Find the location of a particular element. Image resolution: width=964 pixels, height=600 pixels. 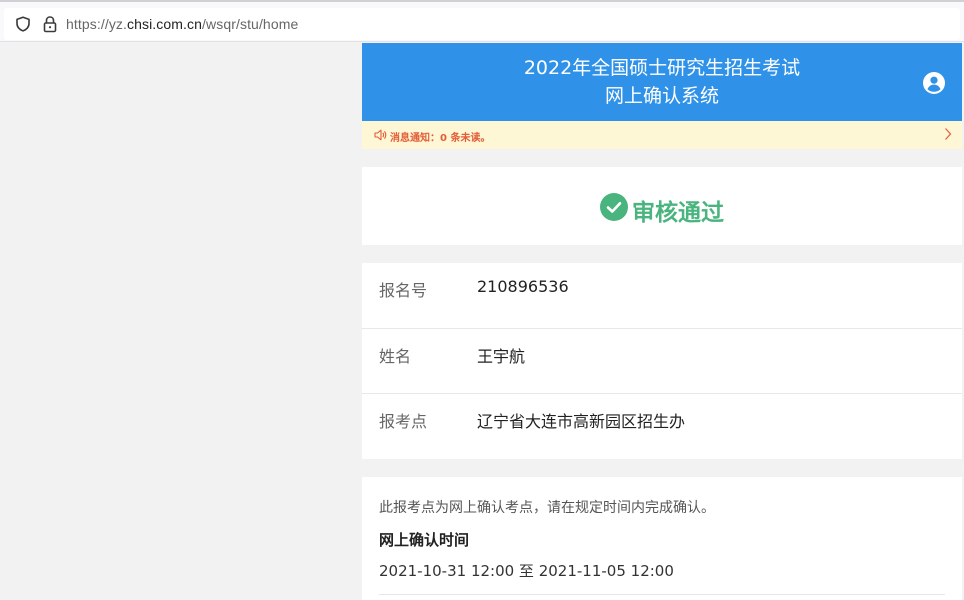

url-text: https://yz.chsi.com.cn/wsqr/stu/home is located at coordinates (182, 24).